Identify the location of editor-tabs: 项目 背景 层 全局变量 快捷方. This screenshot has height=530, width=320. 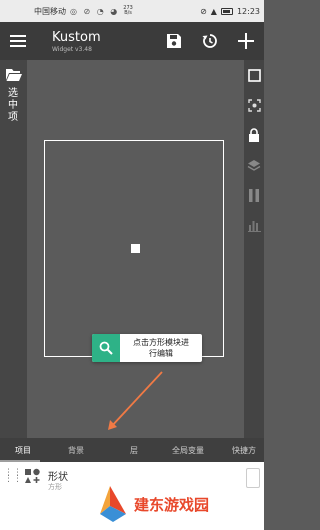
(132, 450).